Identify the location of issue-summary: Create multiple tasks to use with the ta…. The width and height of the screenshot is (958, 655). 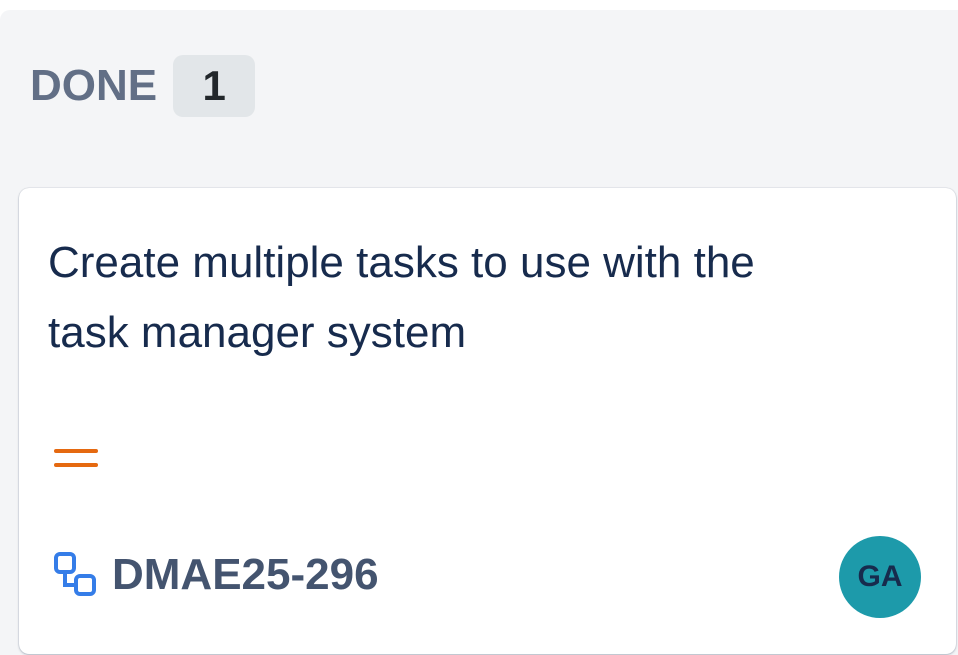
(401, 297).